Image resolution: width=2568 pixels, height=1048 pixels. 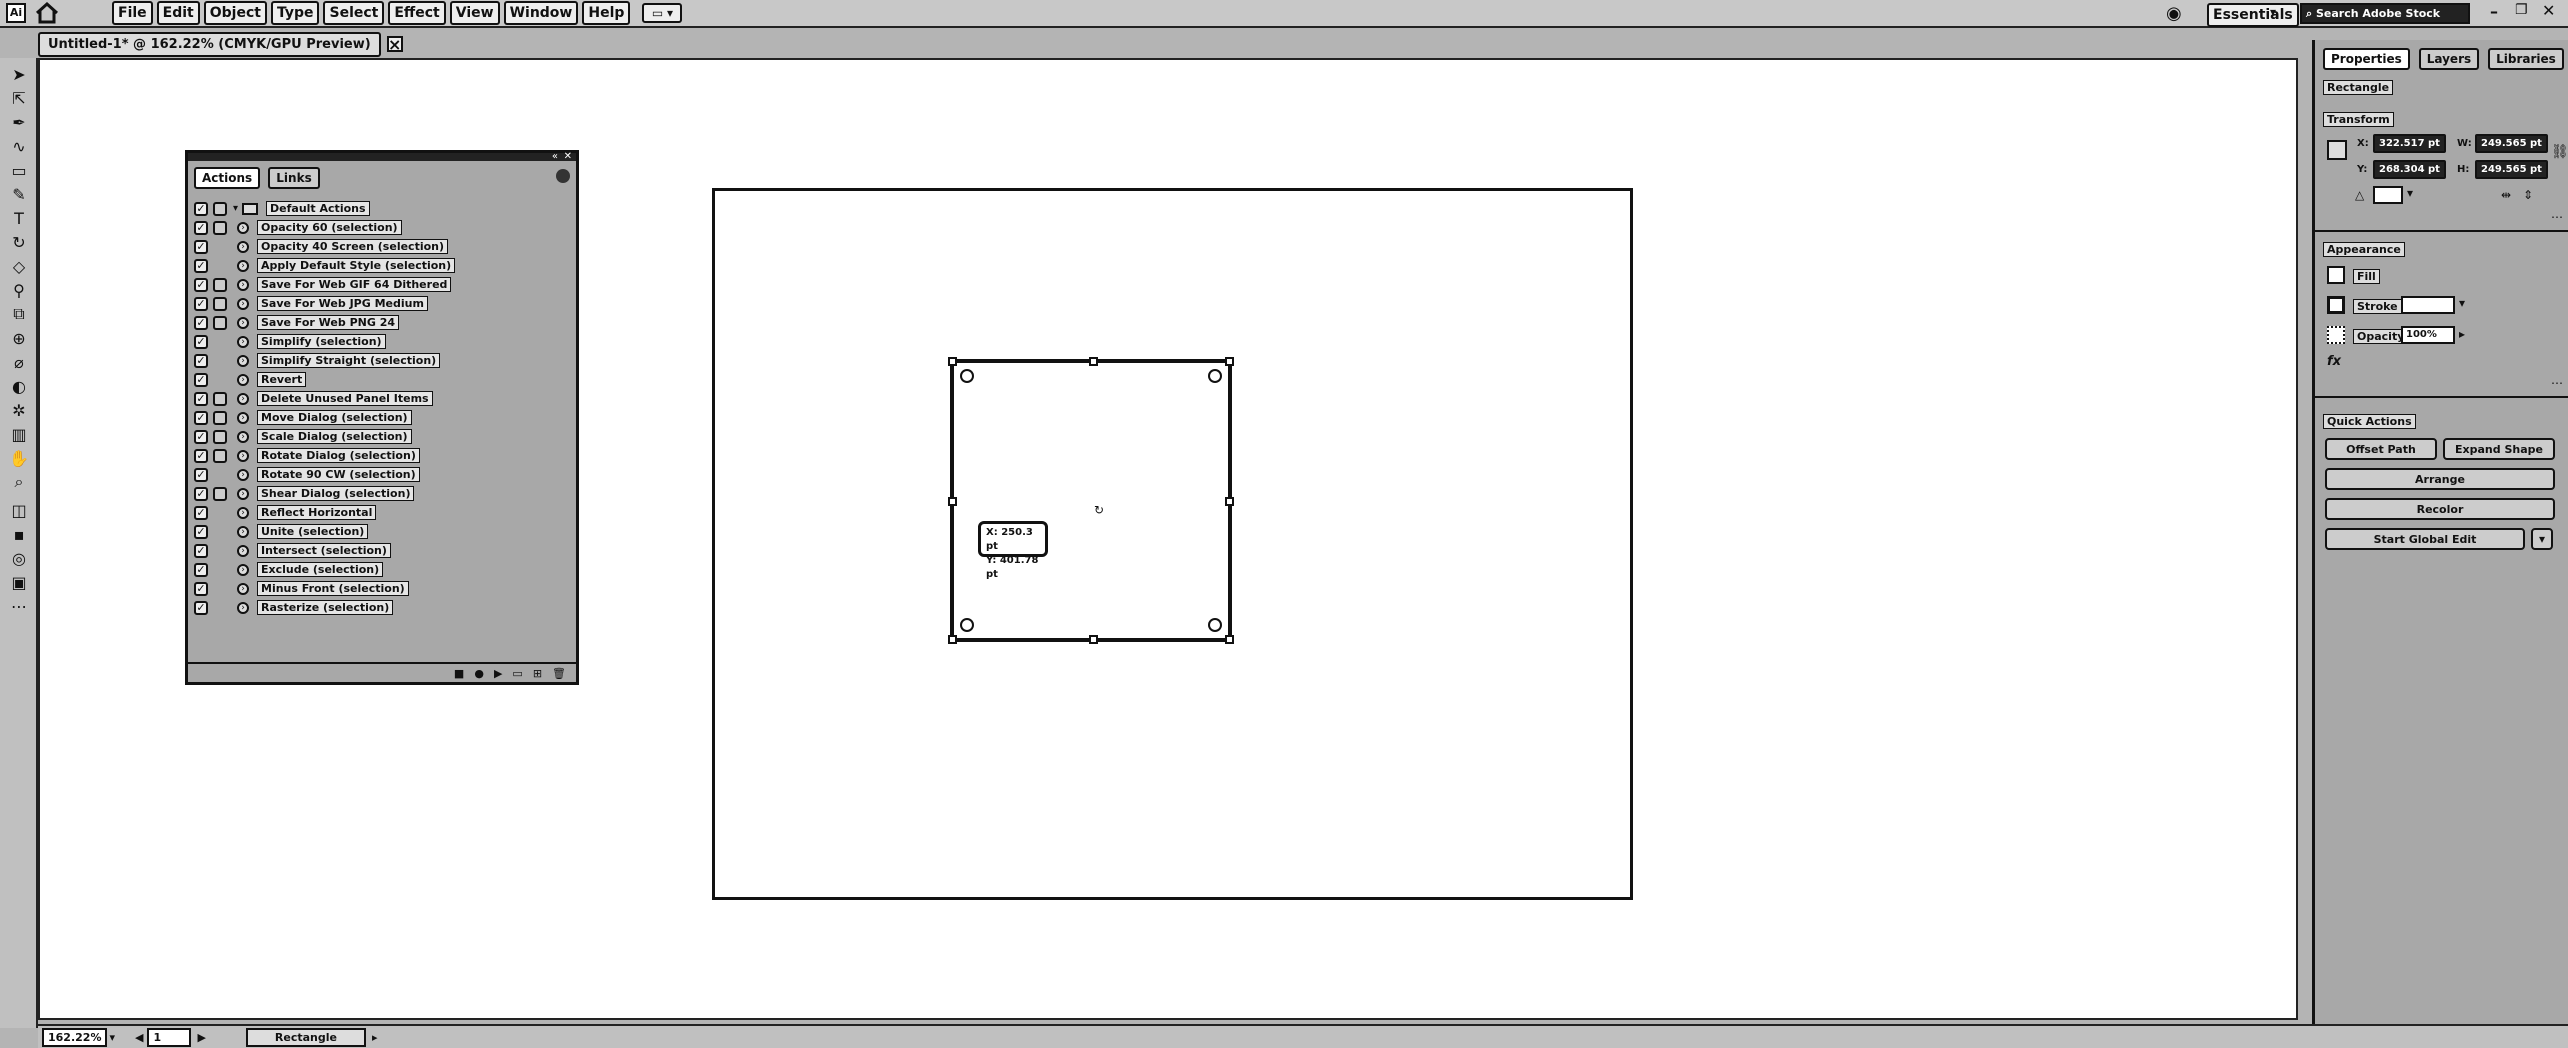 What do you see at coordinates (474, 13) in the screenshot?
I see `menu-view: View` at bounding box center [474, 13].